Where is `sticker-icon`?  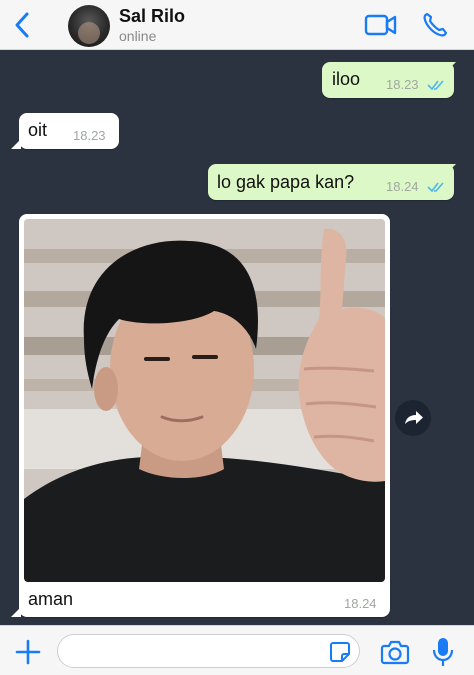 sticker-icon is located at coordinates (340, 652).